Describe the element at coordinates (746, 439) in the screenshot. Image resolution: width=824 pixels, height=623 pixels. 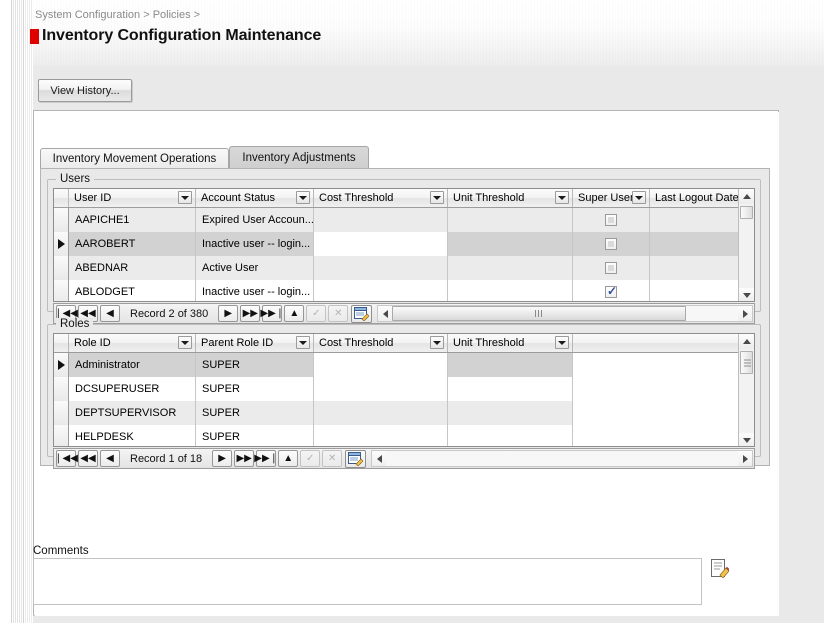
I see `scroll-down-button` at that location.